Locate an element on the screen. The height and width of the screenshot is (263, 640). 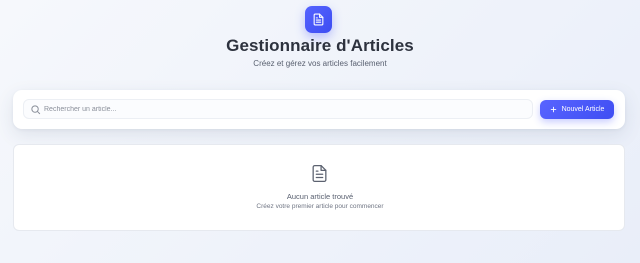
new-article-button: Nouvel Article is located at coordinates (577, 109).